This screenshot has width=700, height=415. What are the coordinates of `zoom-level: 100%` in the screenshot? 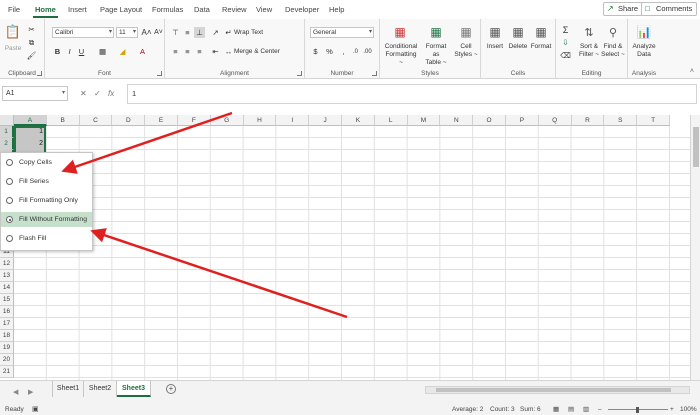 It's located at (688, 410).